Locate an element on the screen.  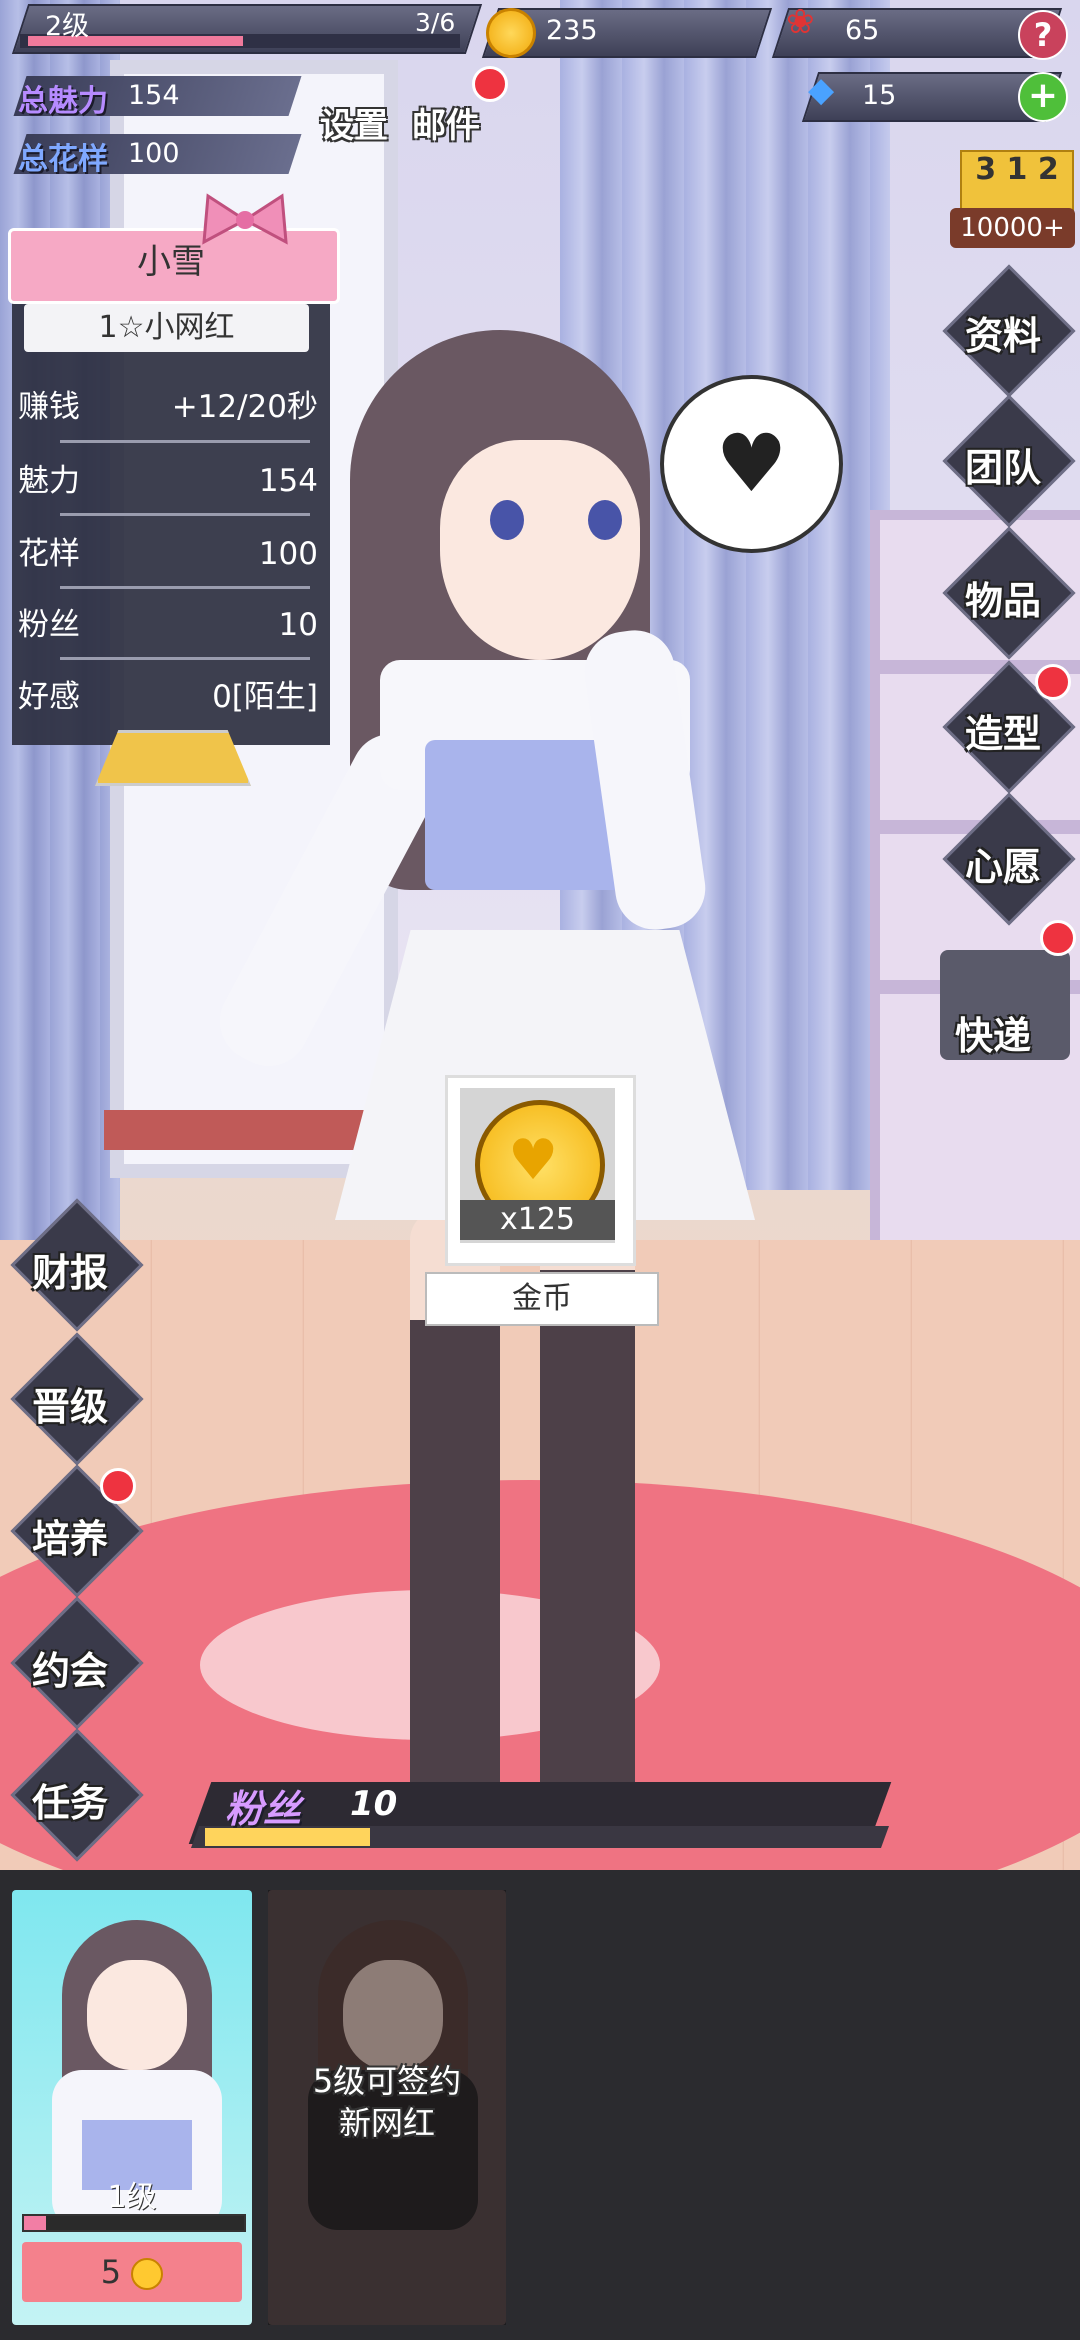
heart-icon: ♥ is located at coordinates (533, 1160).